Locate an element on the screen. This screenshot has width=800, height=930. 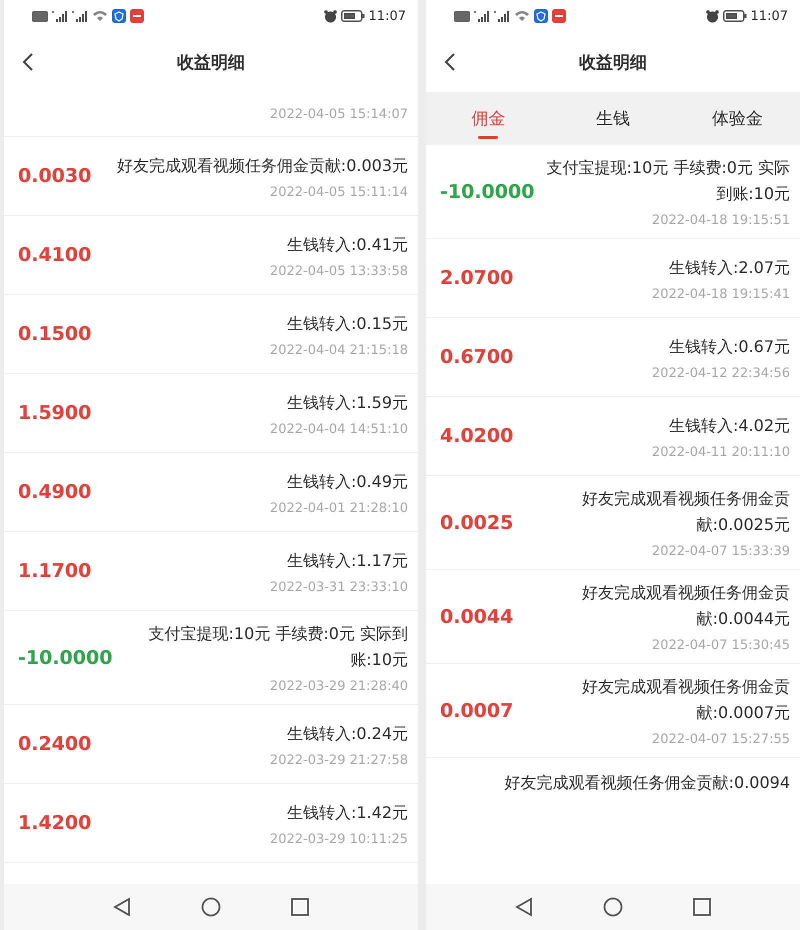
record-amount: 1.1700 is located at coordinates (55, 571).